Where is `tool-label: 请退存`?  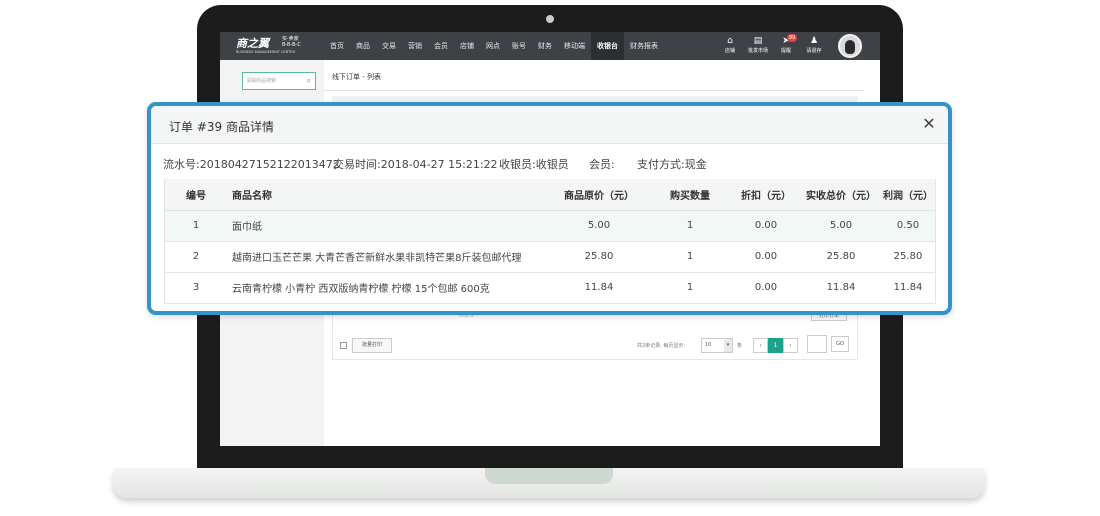
tool-label: 请退存 is located at coordinates (814, 51).